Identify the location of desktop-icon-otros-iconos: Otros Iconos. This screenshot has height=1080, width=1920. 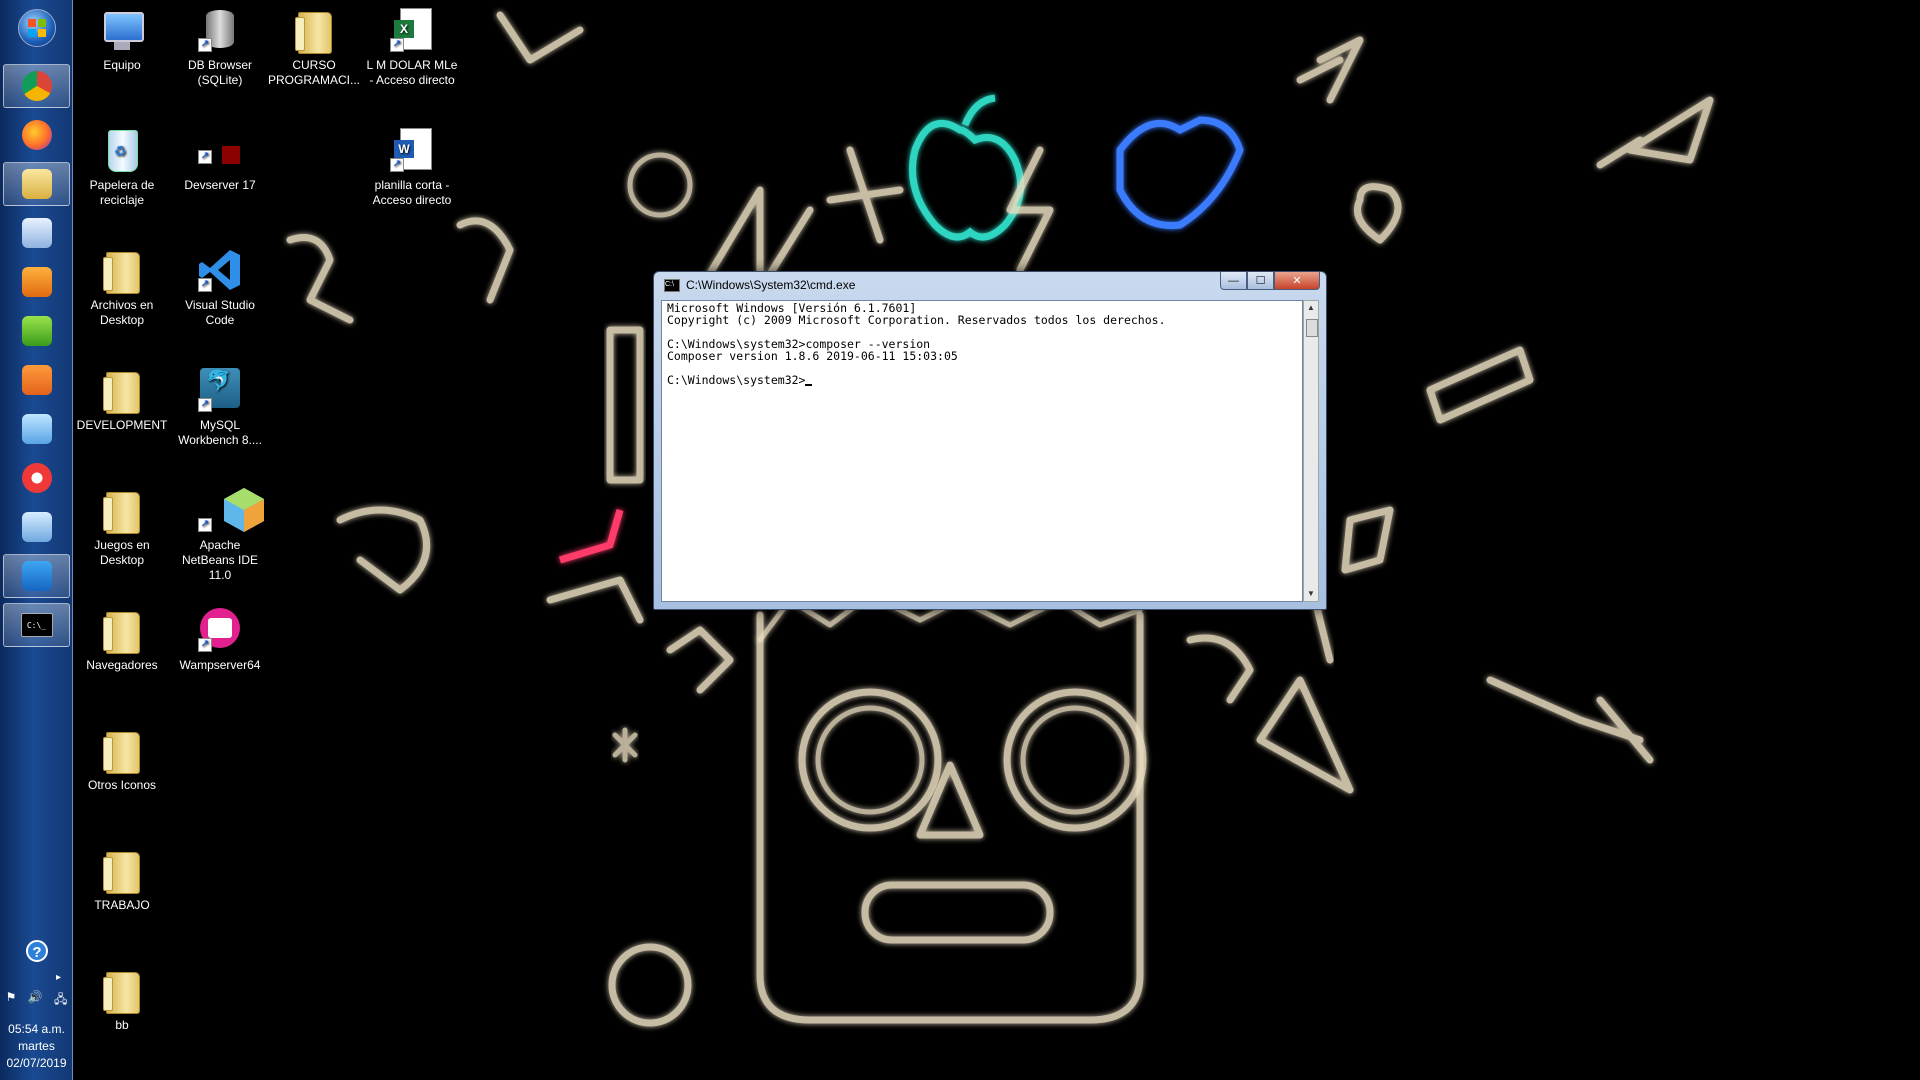
(122, 759).